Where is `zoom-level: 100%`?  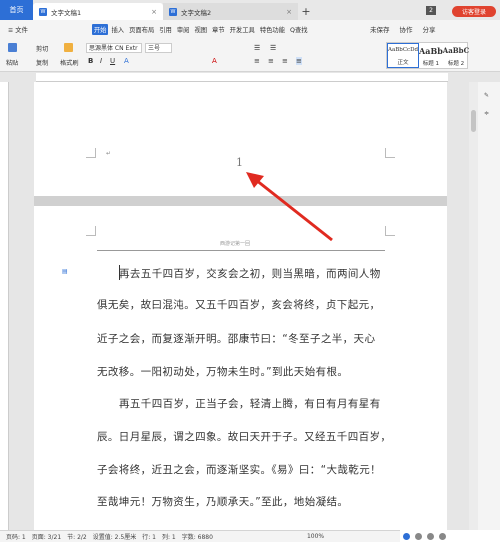
zoom-level: 100% is located at coordinates (315, 536).